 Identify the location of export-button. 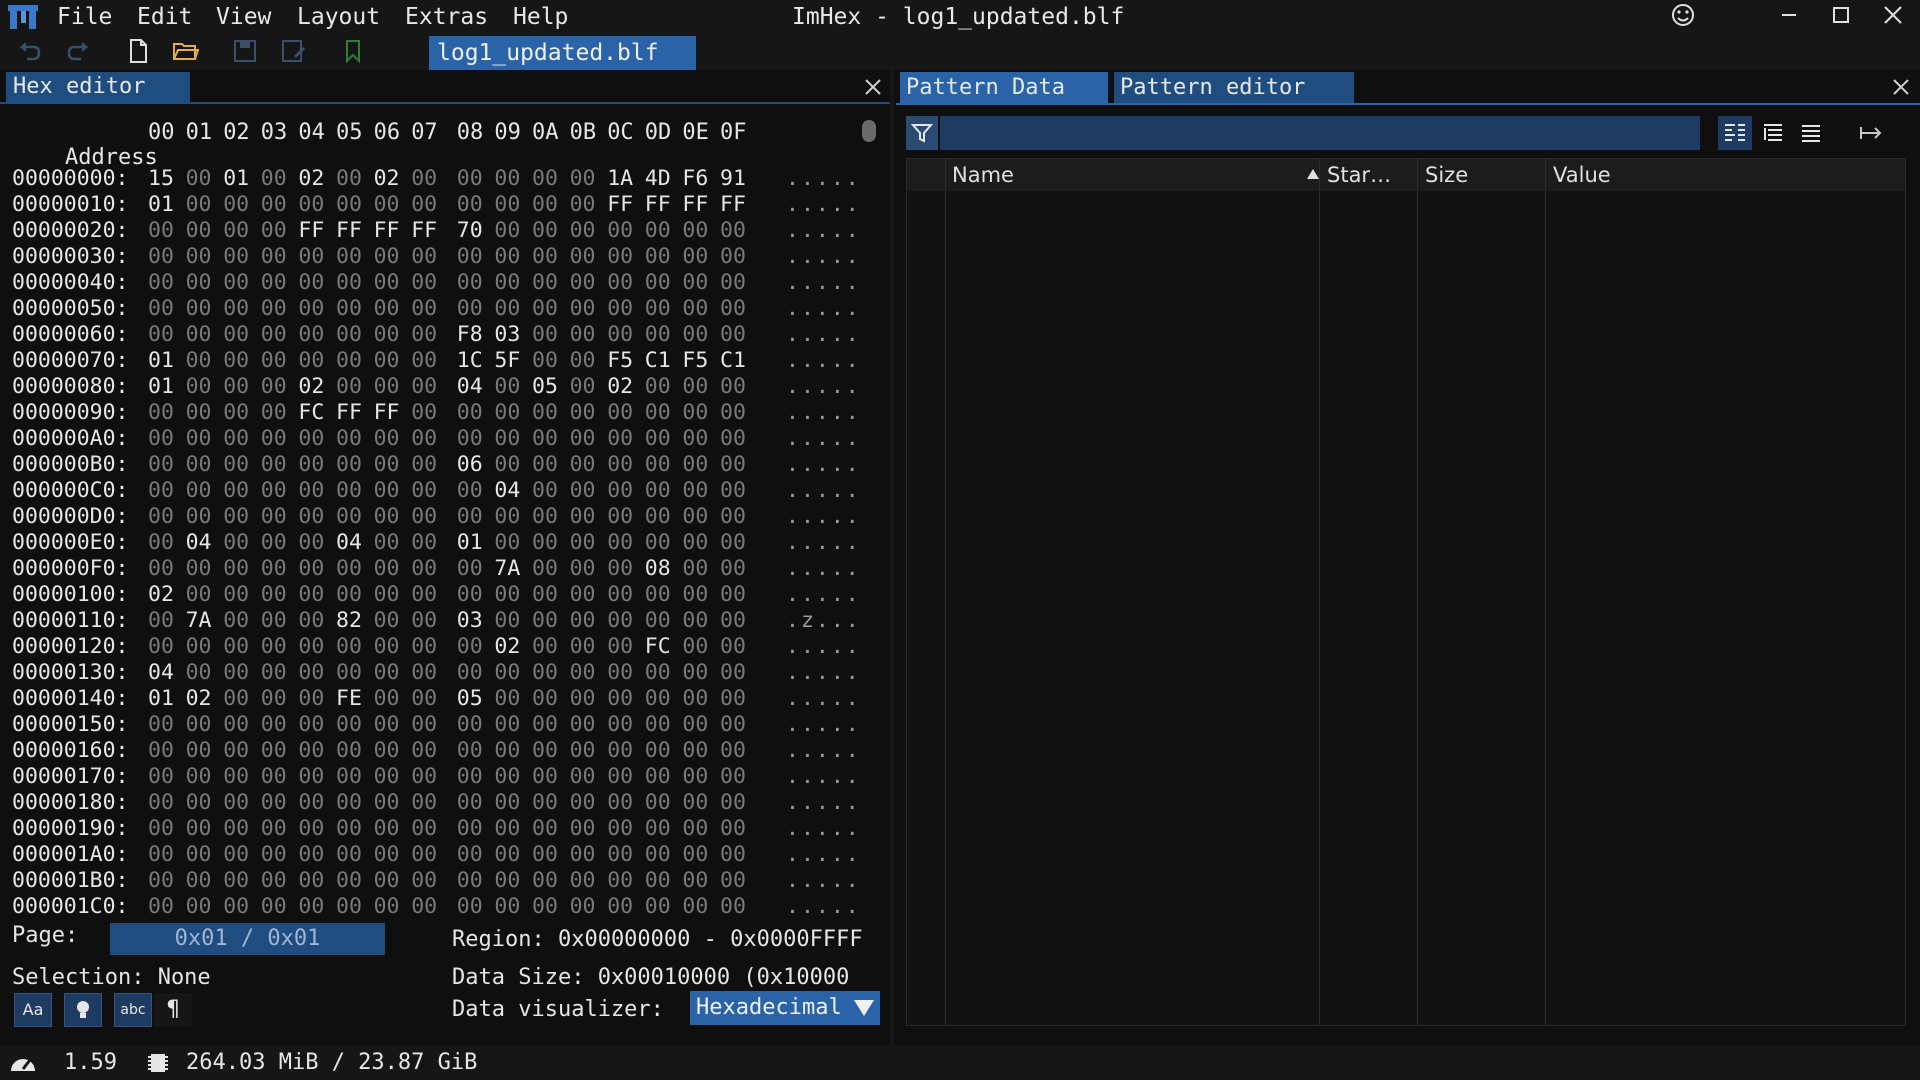
(1871, 133).